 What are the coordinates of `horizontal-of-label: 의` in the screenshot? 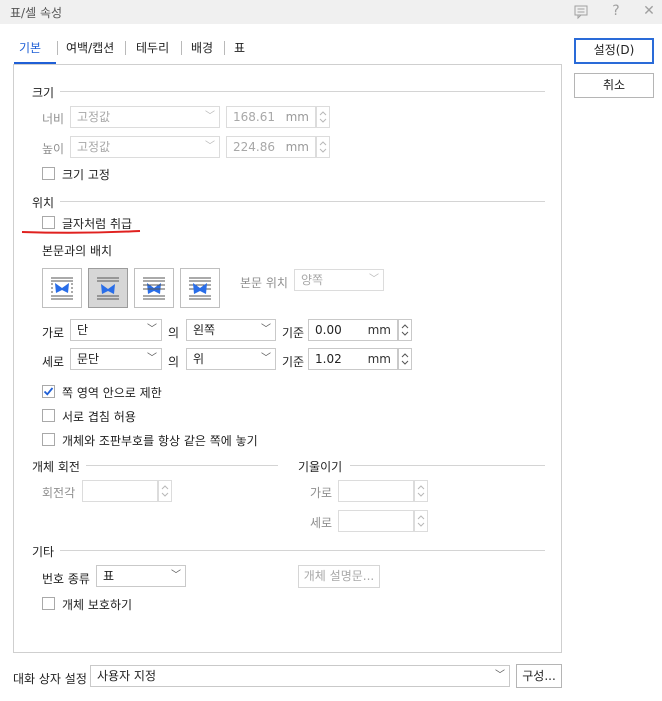 It's located at (174, 333).